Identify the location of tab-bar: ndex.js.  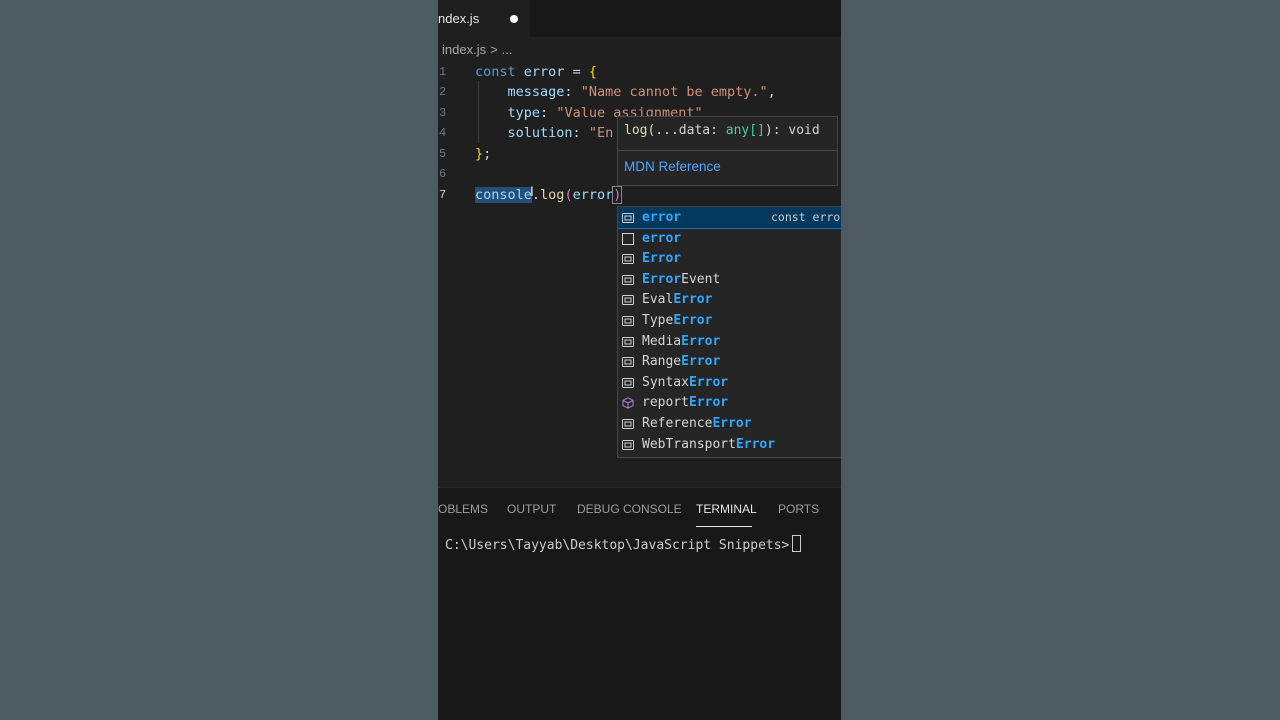
(639, 18).